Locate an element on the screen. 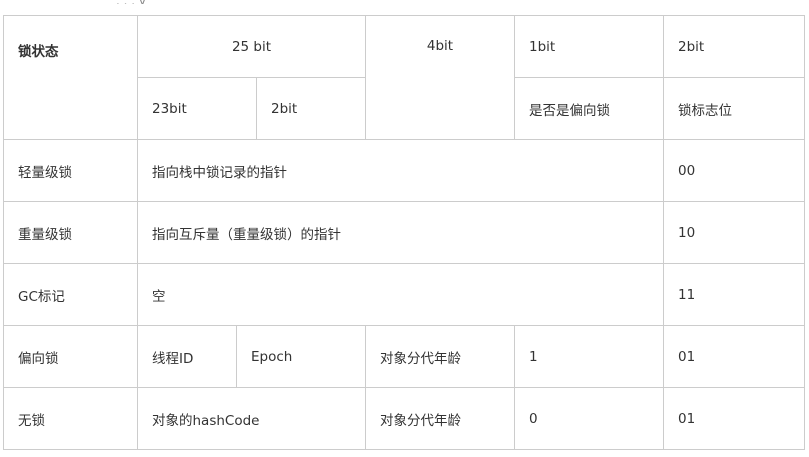 Image resolution: width=809 pixels, height=457 pixels. header-1bit: 1bit is located at coordinates (542, 46).